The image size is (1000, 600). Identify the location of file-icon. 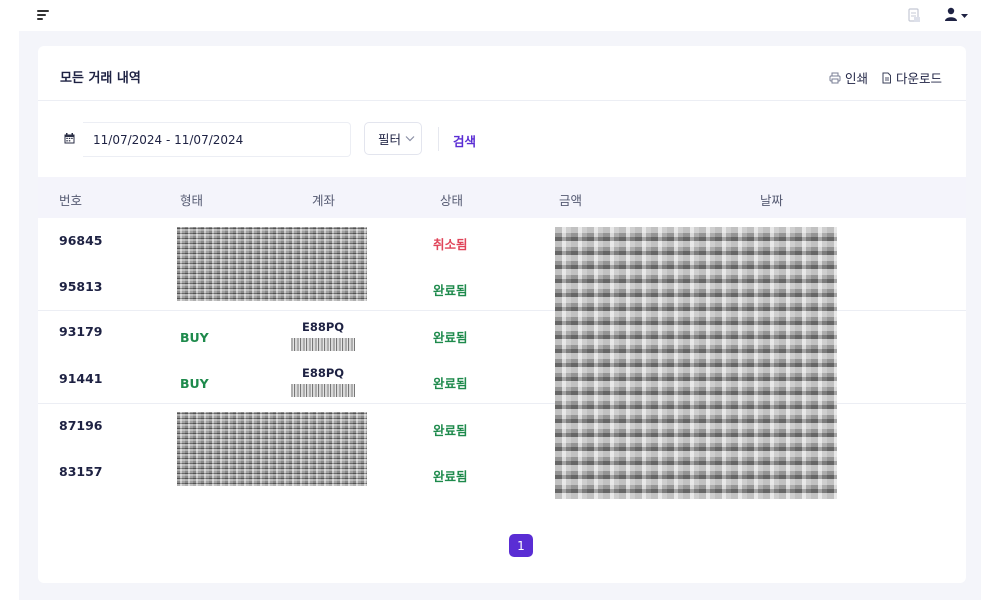
(886, 77).